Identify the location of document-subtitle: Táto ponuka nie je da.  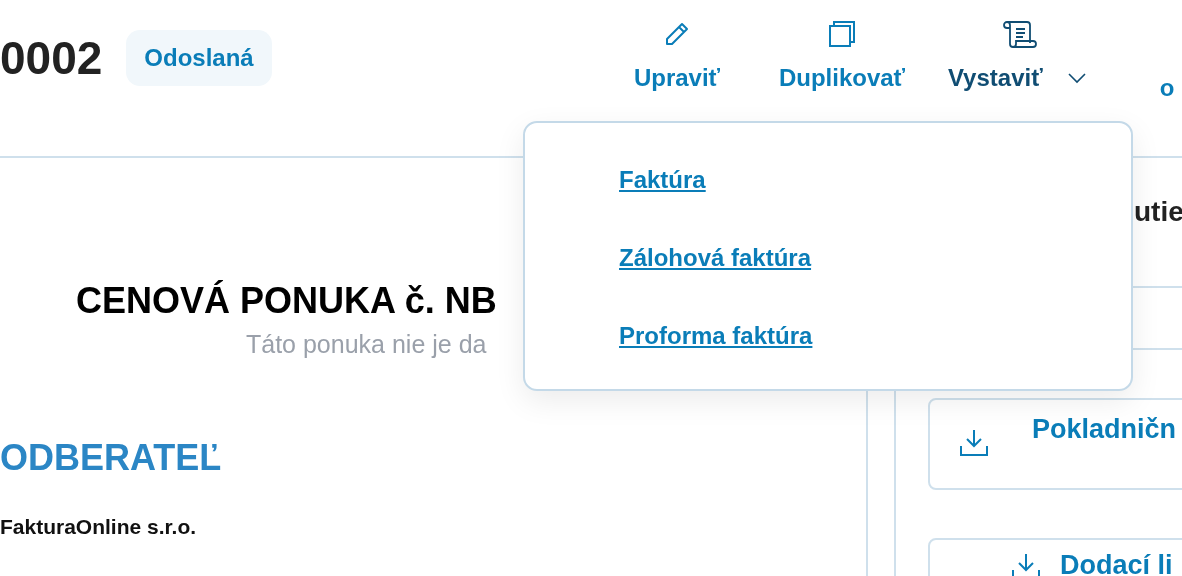
(366, 344).